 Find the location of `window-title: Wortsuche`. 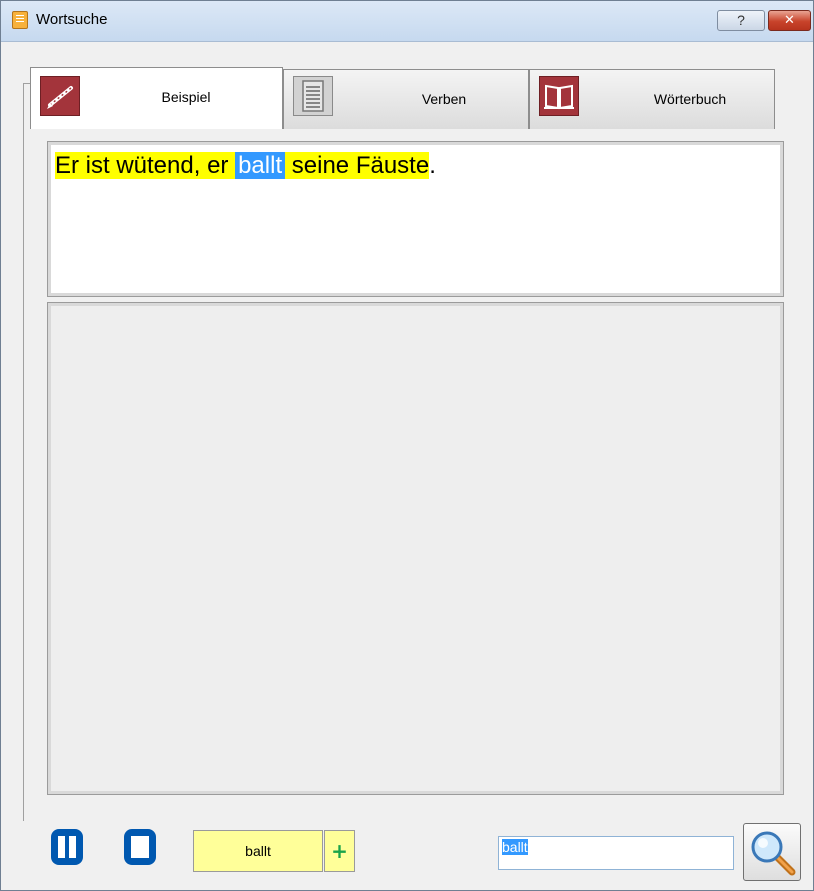

window-title: Wortsuche is located at coordinates (72, 19).